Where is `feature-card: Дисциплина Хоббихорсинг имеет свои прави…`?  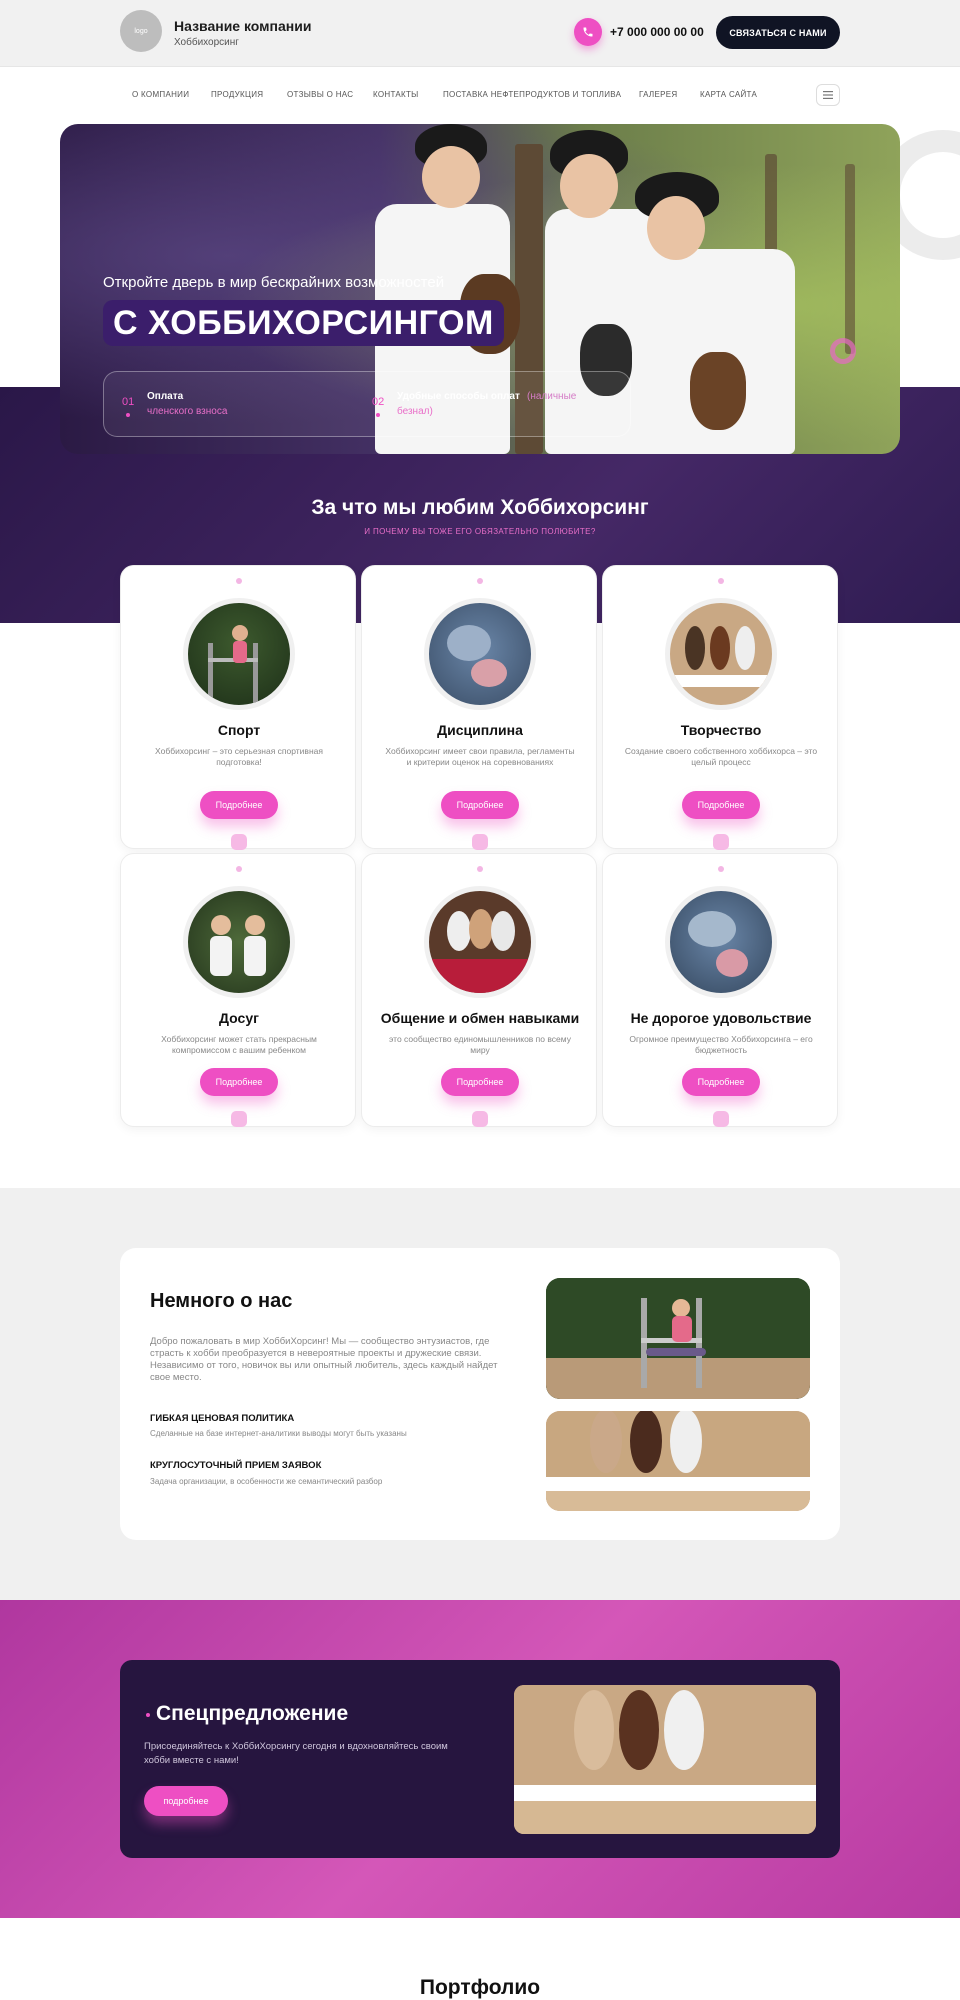
feature-card: Дисциплина Хоббихорсинг имеет свои прави… is located at coordinates (479, 707).